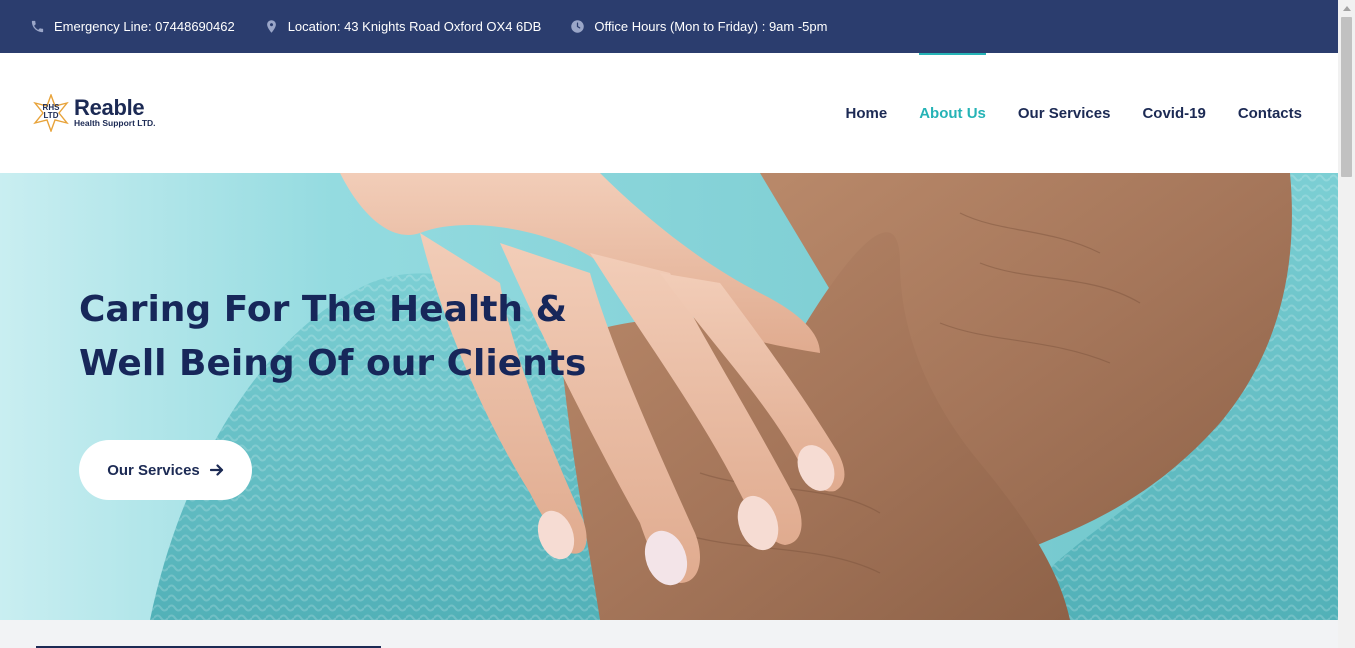 The height and width of the screenshot is (648, 1355). Describe the element at coordinates (115, 123) in the screenshot. I see `logo-subtitle: Health Support LTD.` at that location.